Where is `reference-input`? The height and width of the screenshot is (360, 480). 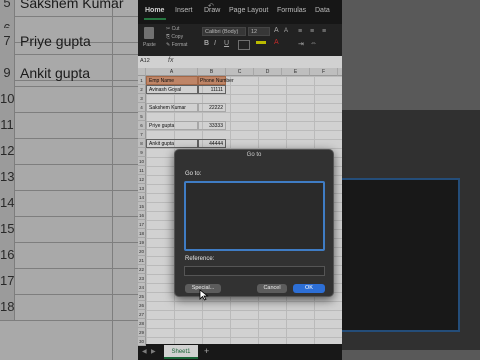 reference-input is located at coordinates (254, 271).